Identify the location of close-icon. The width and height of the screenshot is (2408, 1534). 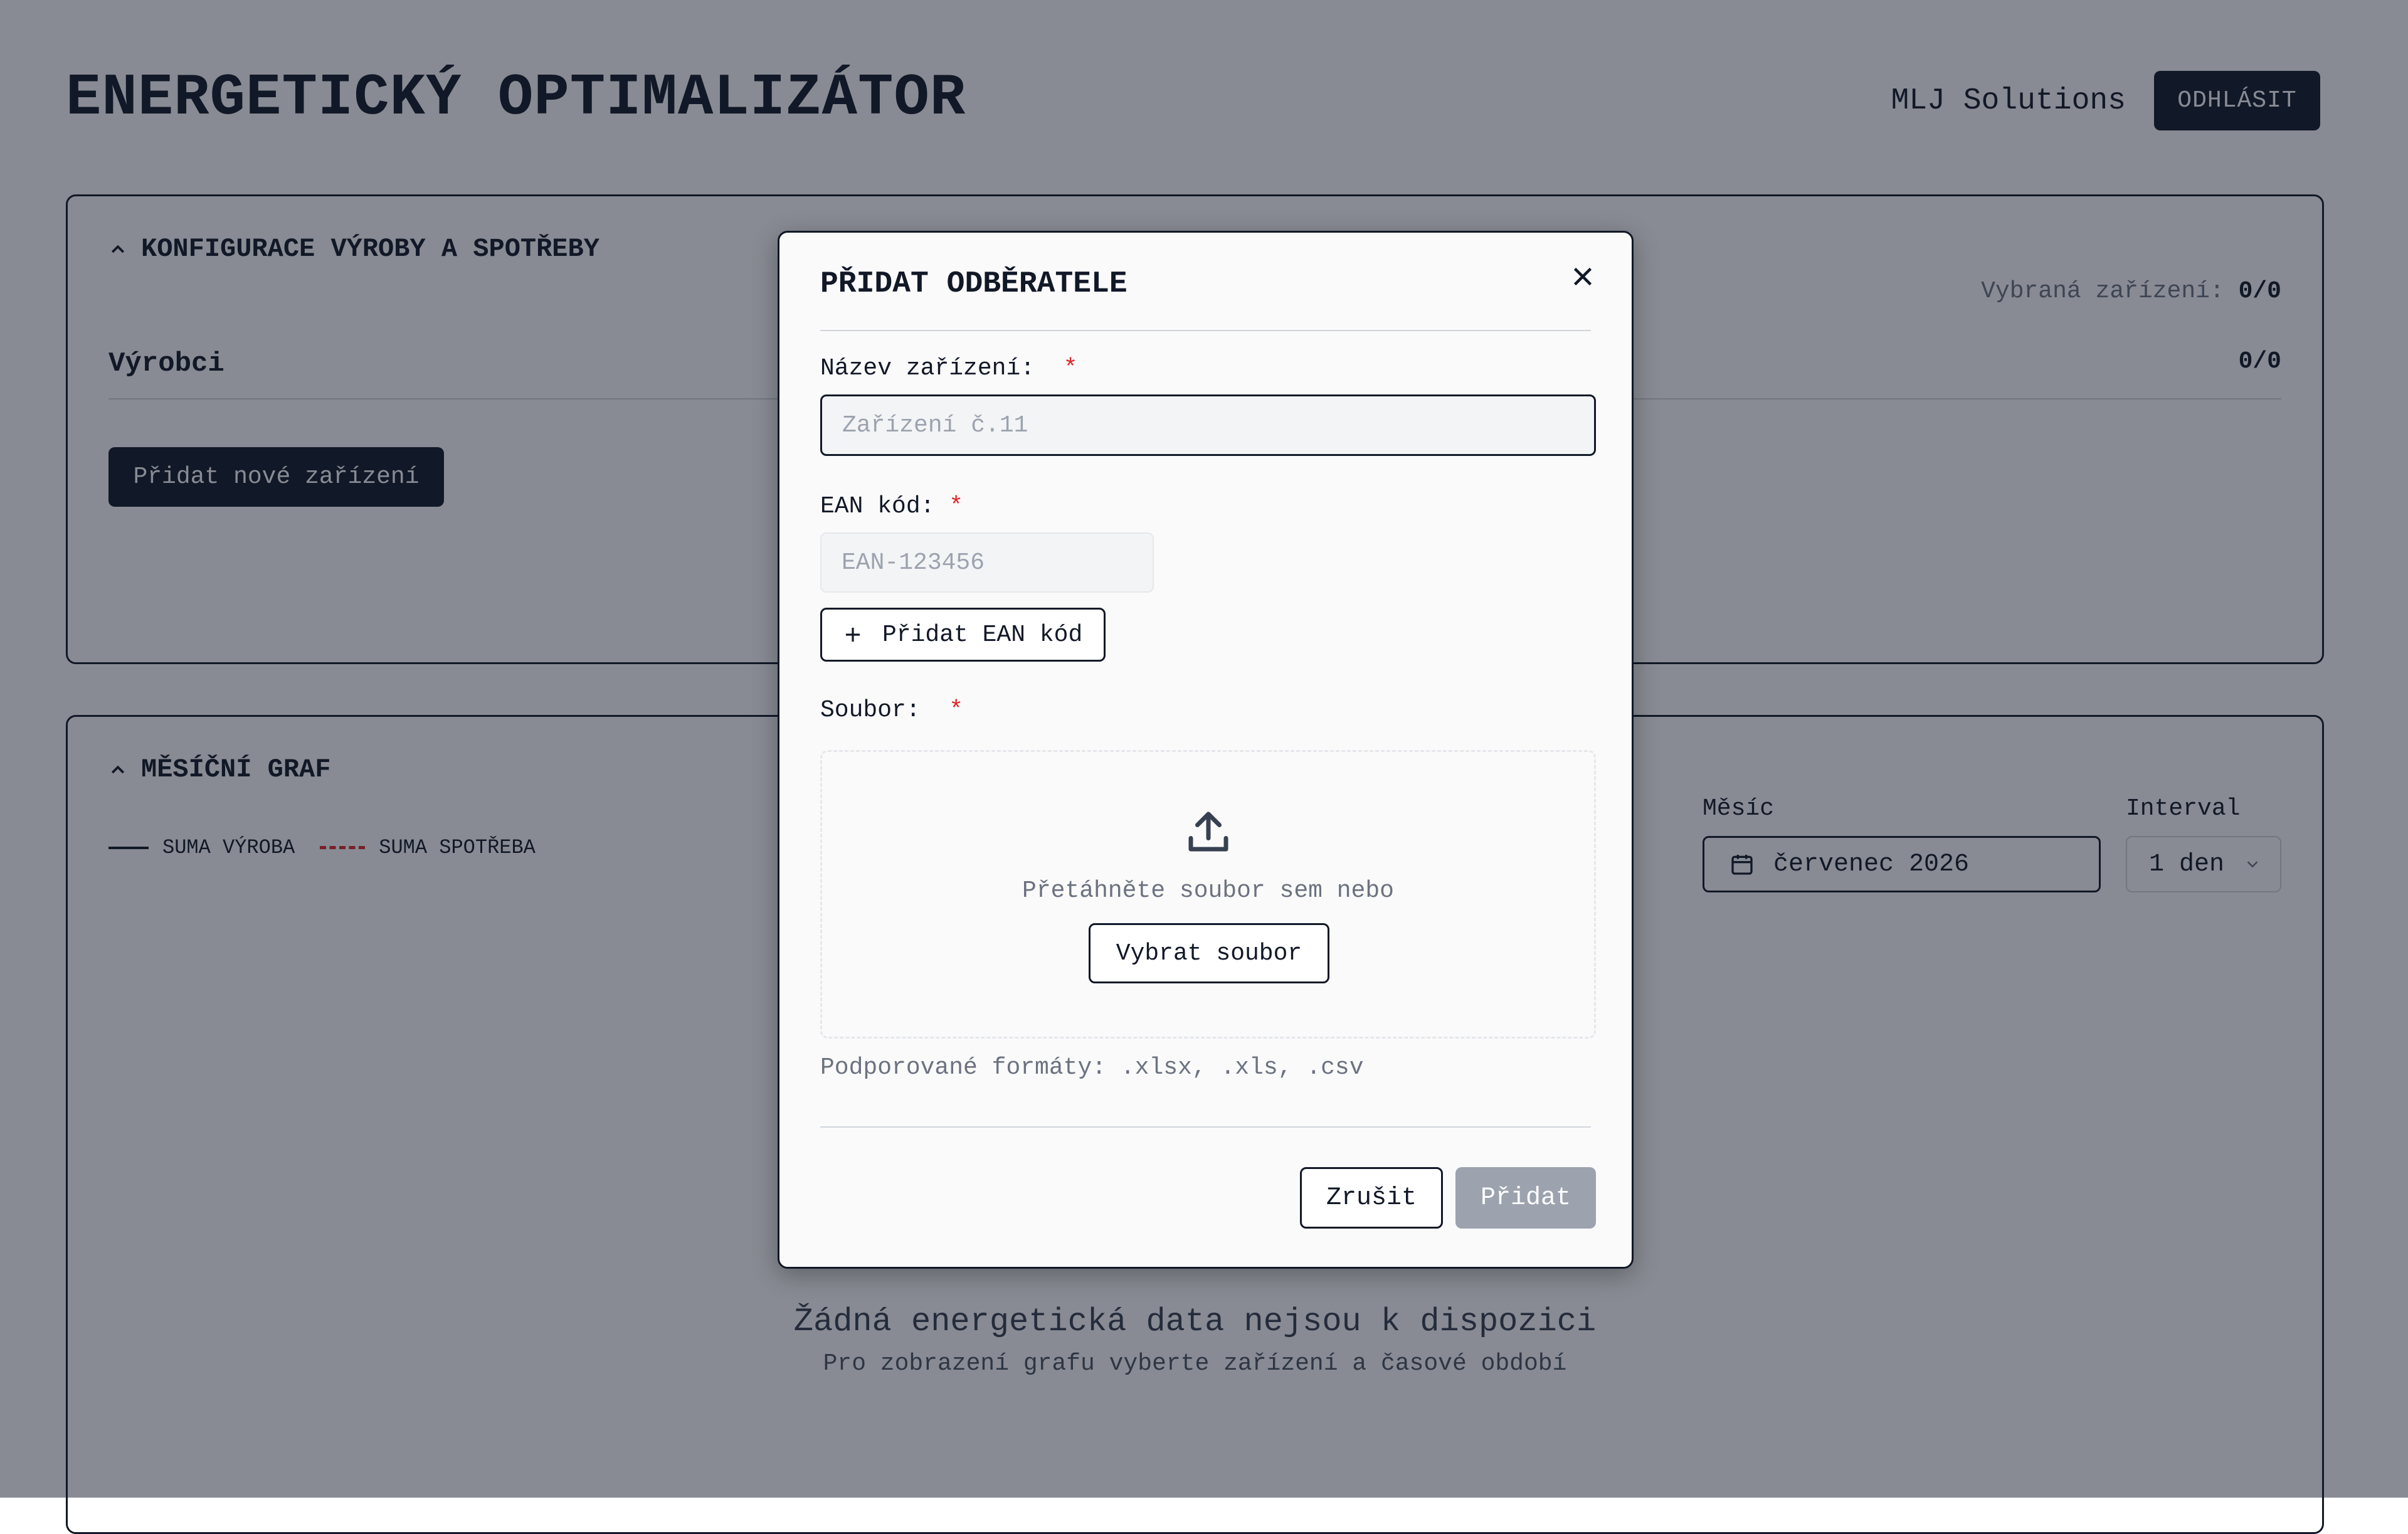
(1582, 277).